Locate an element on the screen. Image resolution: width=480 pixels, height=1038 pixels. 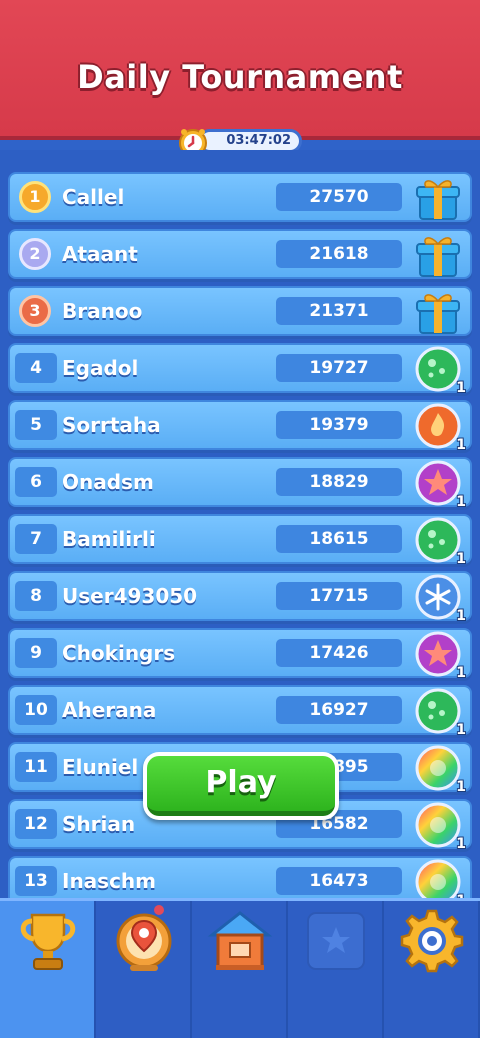
player-score: 21618 is located at coordinates (339, 254).